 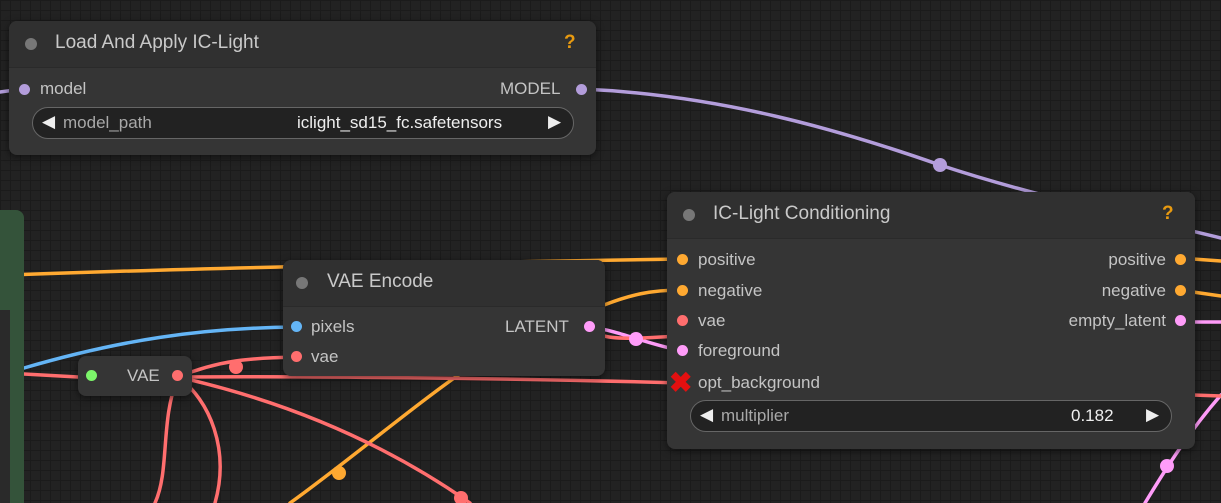 What do you see at coordinates (385, 430) in the screenshot?
I see `link-orange-diagonal` at bounding box center [385, 430].